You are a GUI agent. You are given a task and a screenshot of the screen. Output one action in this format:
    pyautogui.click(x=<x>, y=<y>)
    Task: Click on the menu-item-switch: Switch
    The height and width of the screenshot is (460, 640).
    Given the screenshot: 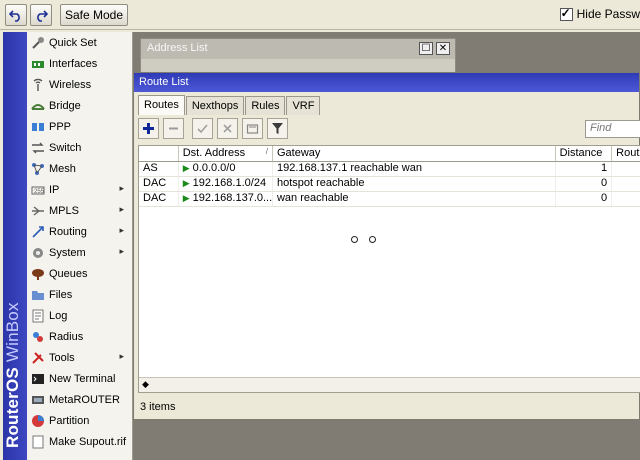 What is the action you would take?
    pyautogui.click(x=79, y=147)
    